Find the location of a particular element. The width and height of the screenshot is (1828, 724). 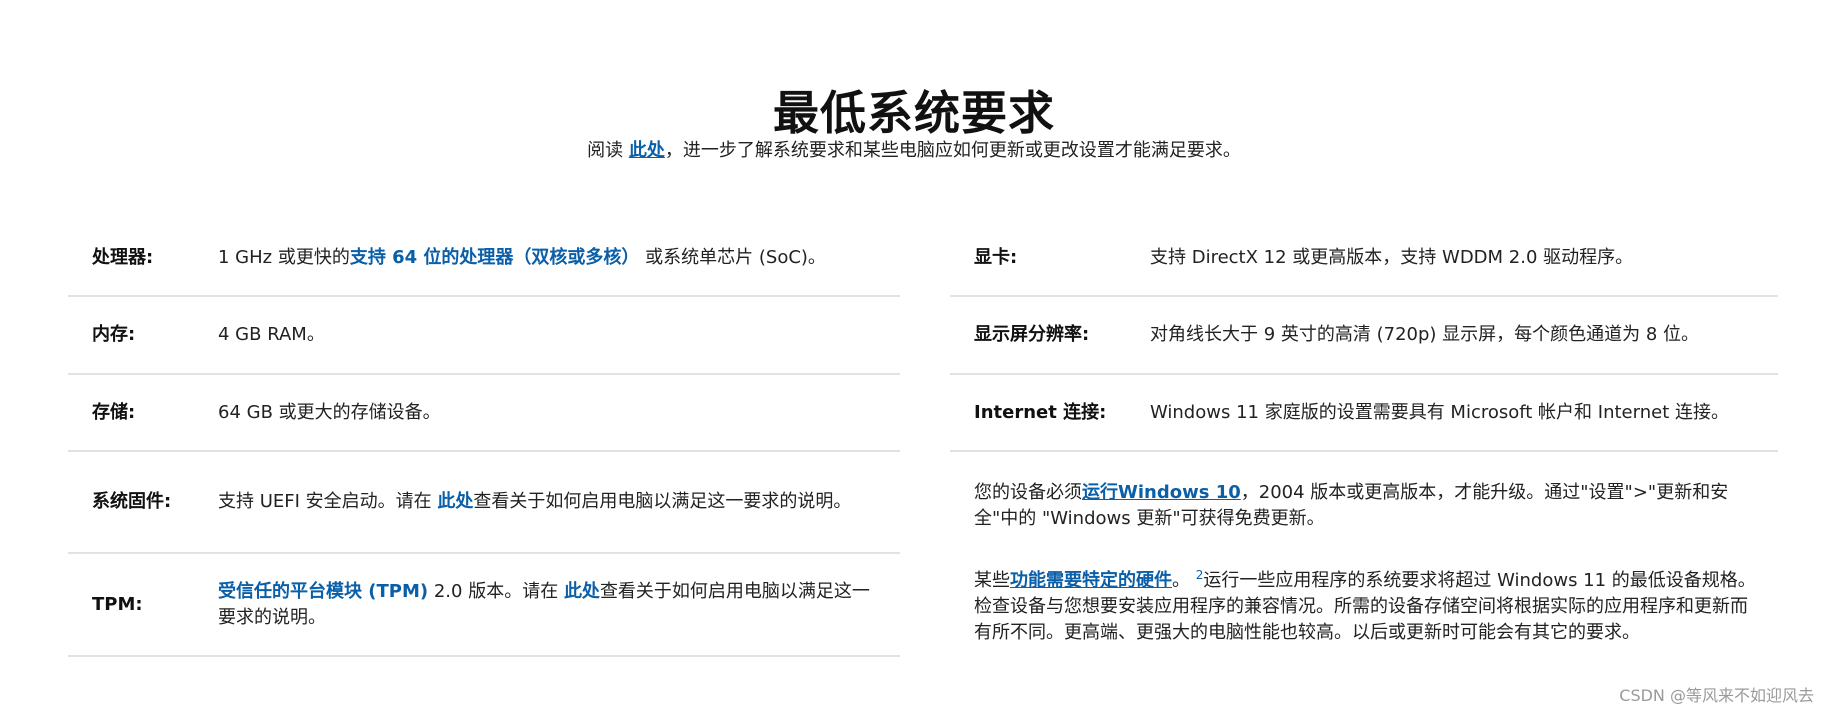

memory-value: 4 GB RAM。 is located at coordinates (271, 334).